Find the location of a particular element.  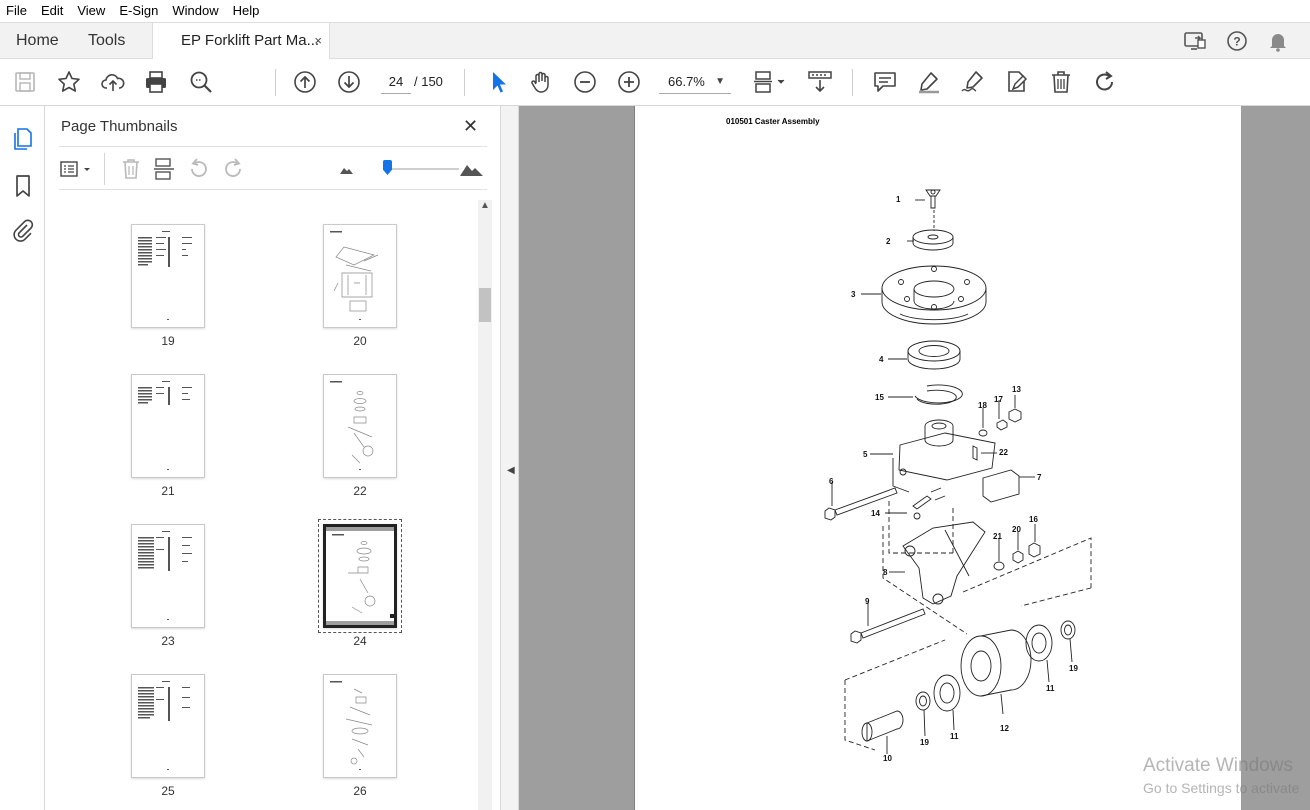

thumbnail-scrollbar: ▲ is located at coordinates (485, 505).